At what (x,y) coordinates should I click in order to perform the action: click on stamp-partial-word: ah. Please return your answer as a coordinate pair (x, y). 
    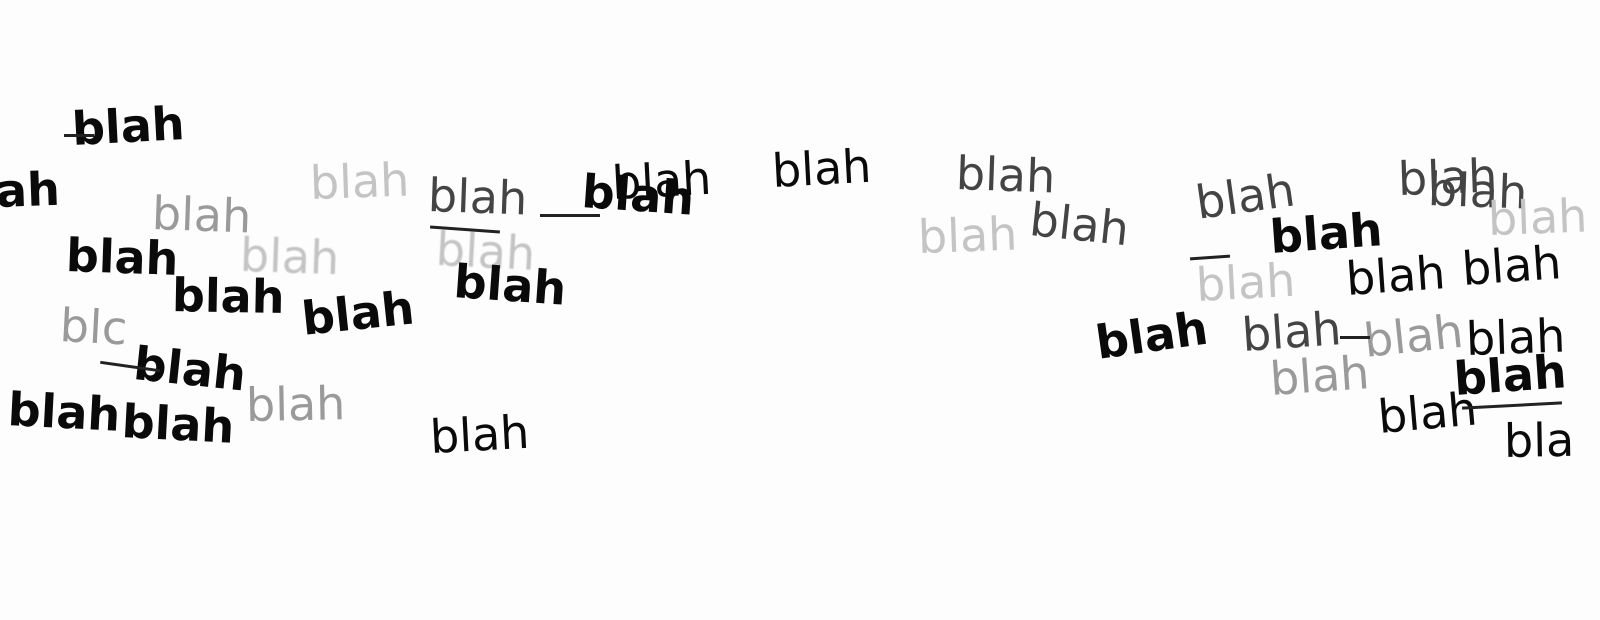
    Looking at the image, I should click on (30, 189).